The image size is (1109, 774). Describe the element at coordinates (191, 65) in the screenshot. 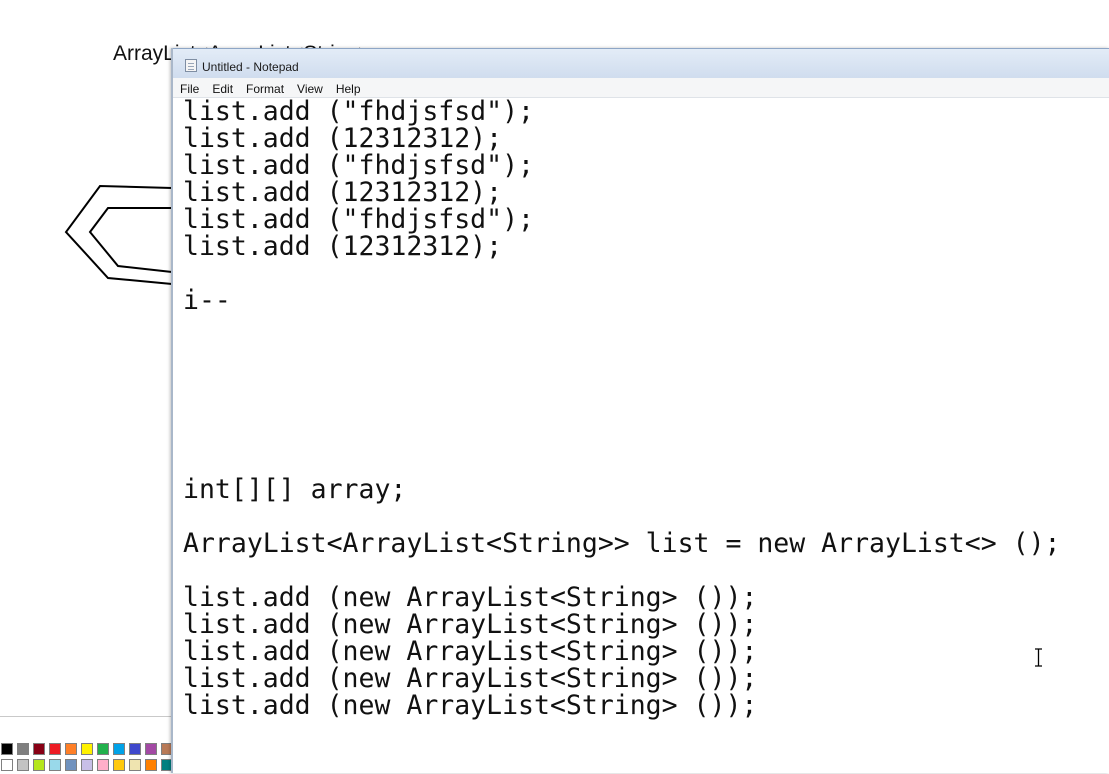

I see `notepad-icon` at that location.